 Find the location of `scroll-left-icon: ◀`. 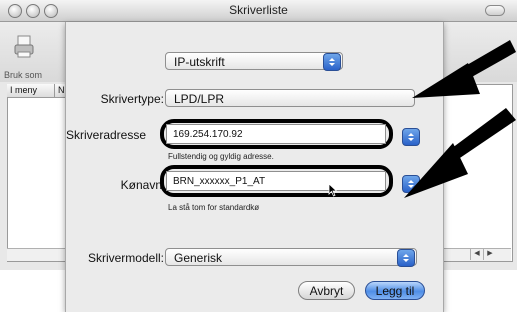

scroll-left-icon: ◀ is located at coordinates (476, 254).